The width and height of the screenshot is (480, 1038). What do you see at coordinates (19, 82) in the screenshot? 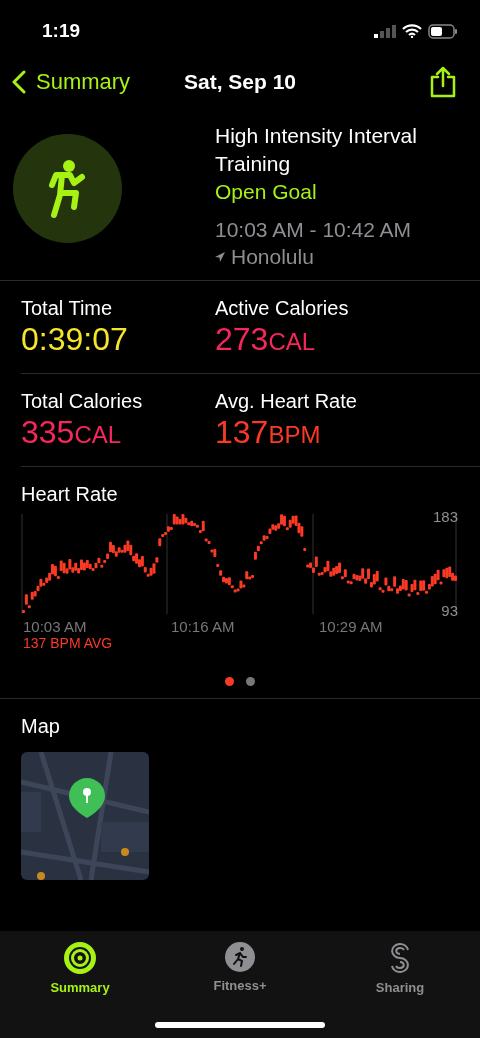
I see `back-chevron-icon` at bounding box center [19, 82].